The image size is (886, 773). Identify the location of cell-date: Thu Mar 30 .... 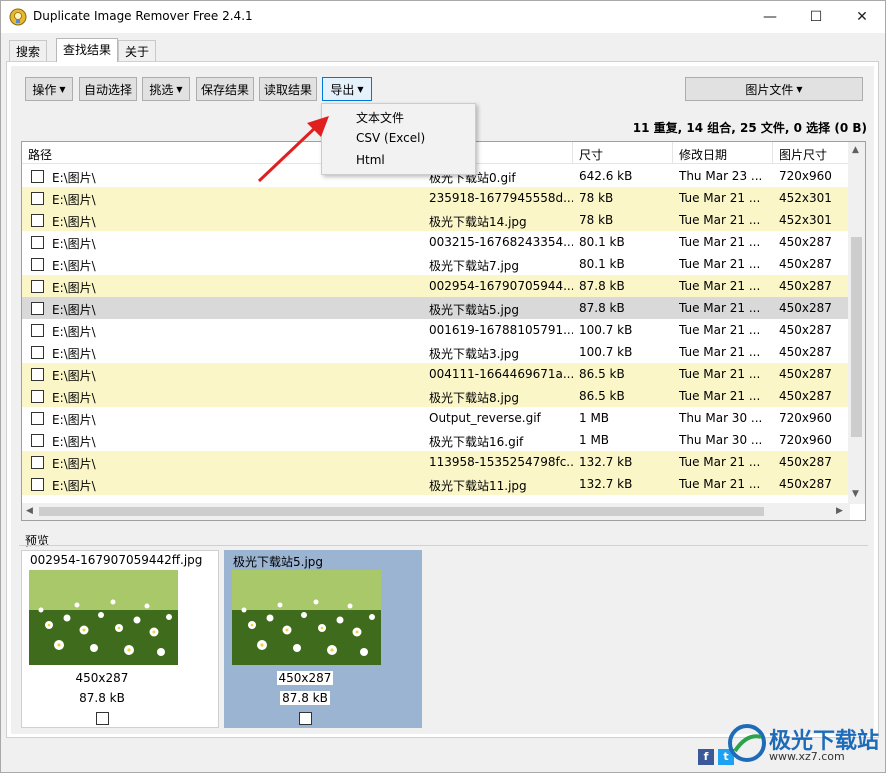
(721, 418).